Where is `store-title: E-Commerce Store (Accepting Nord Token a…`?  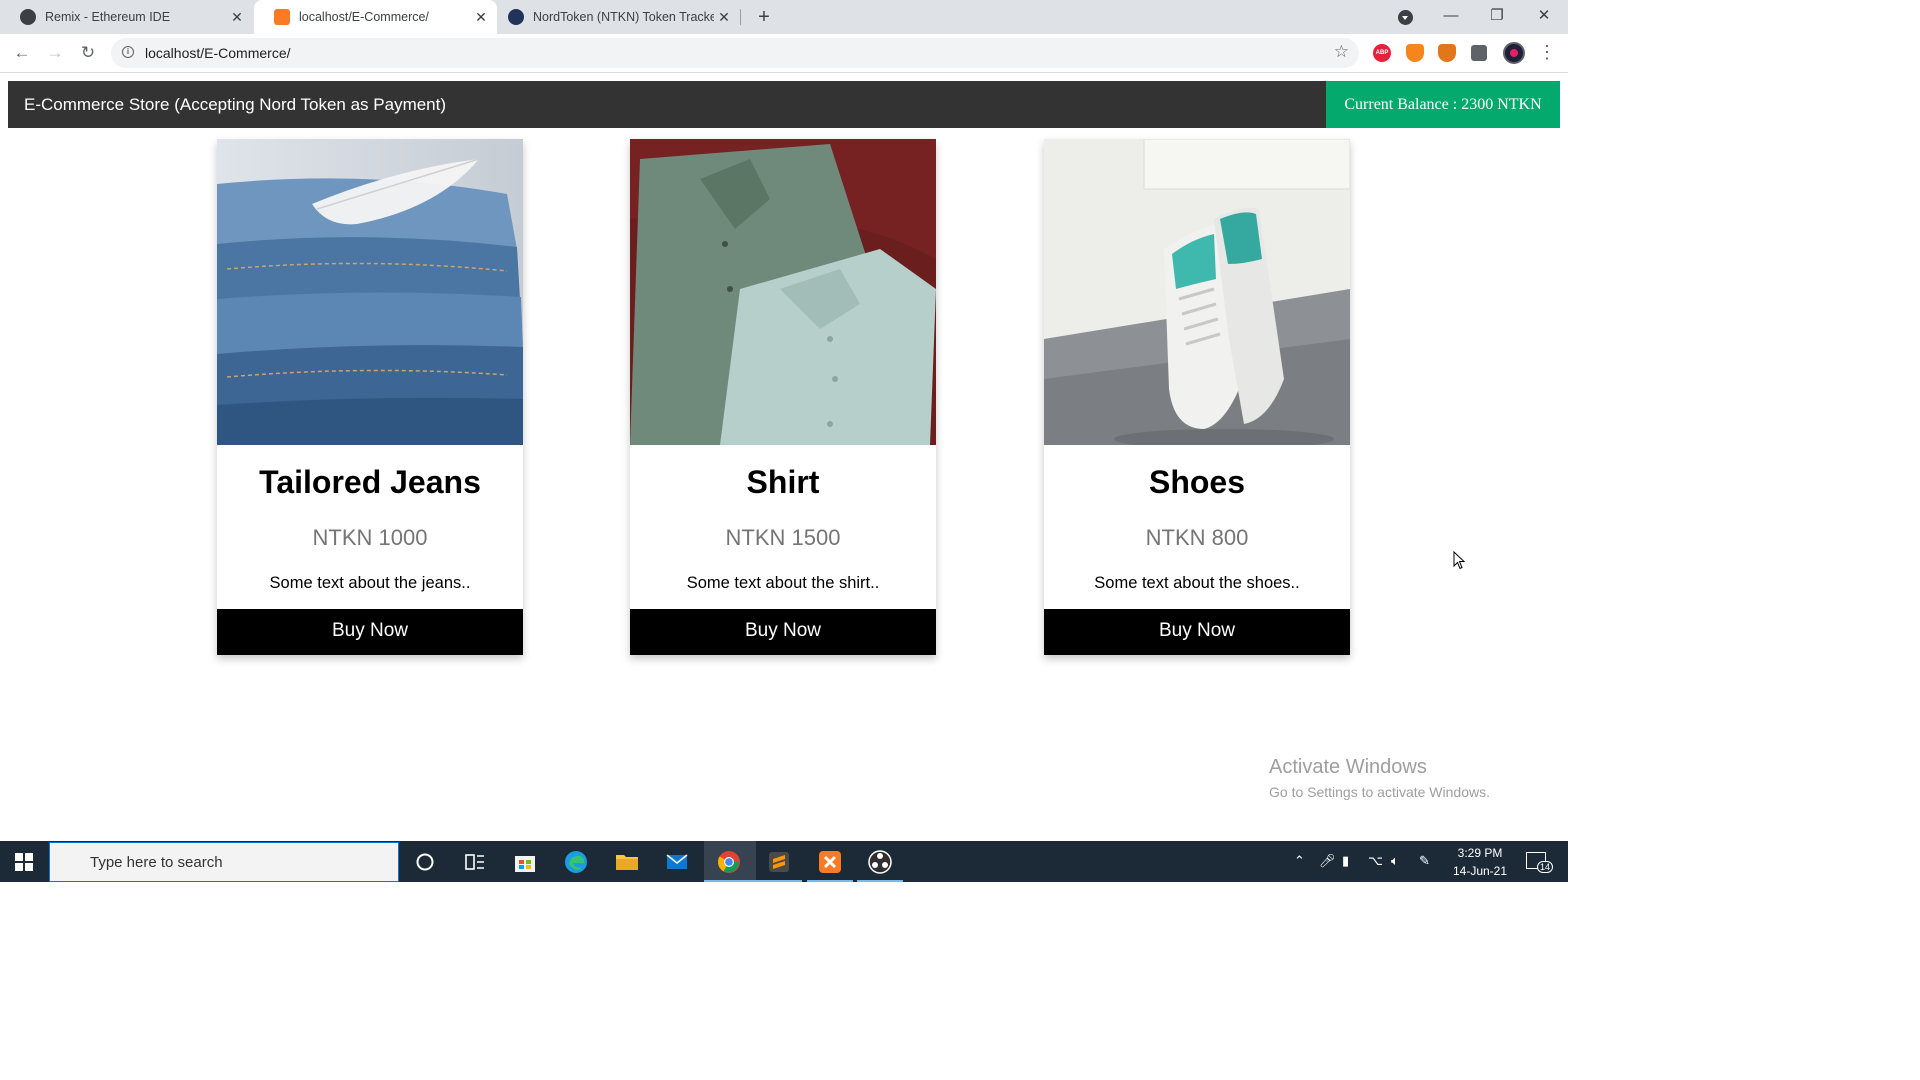 store-title: E-Commerce Store (Accepting Nord Token a… is located at coordinates (235, 104).